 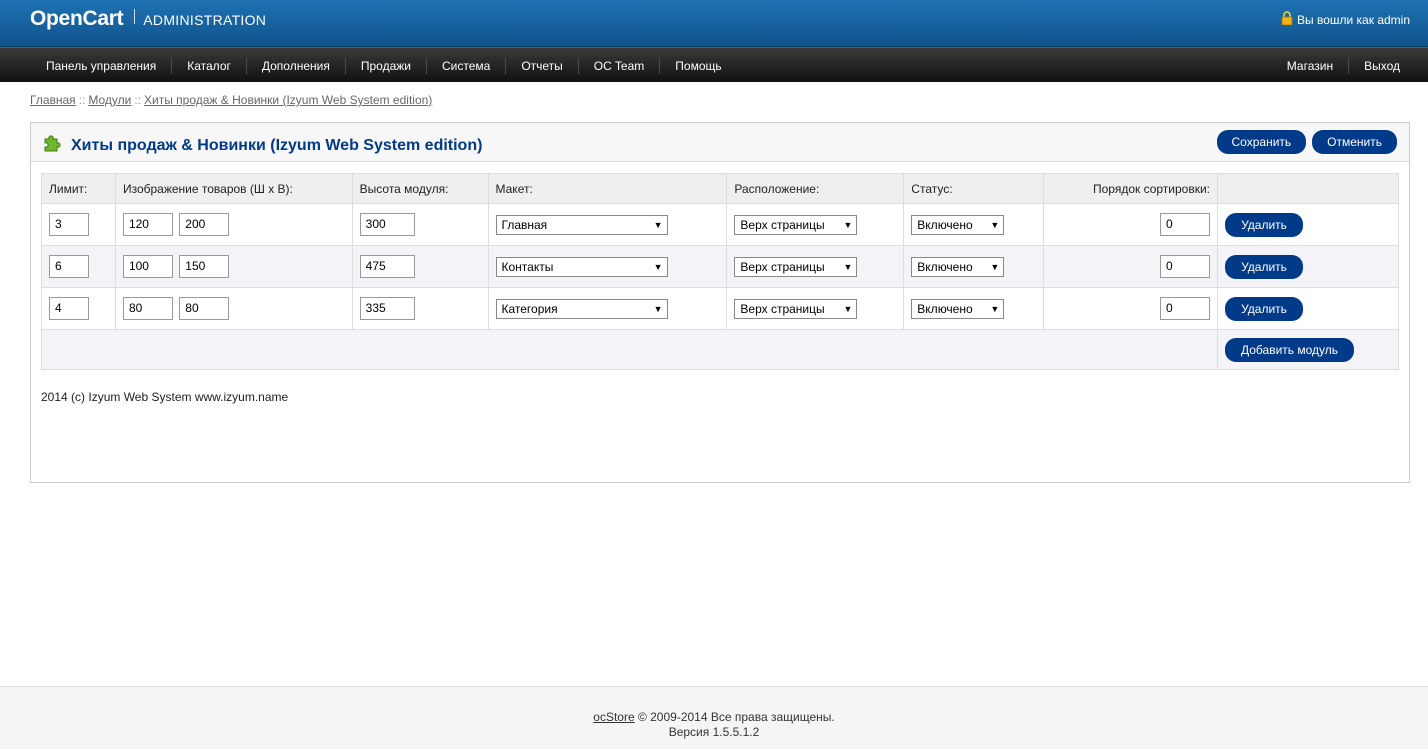 What do you see at coordinates (618, 65) in the screenshot?
I see `menu-item-oc-team: OC Team` at bounding box center [618, 65].